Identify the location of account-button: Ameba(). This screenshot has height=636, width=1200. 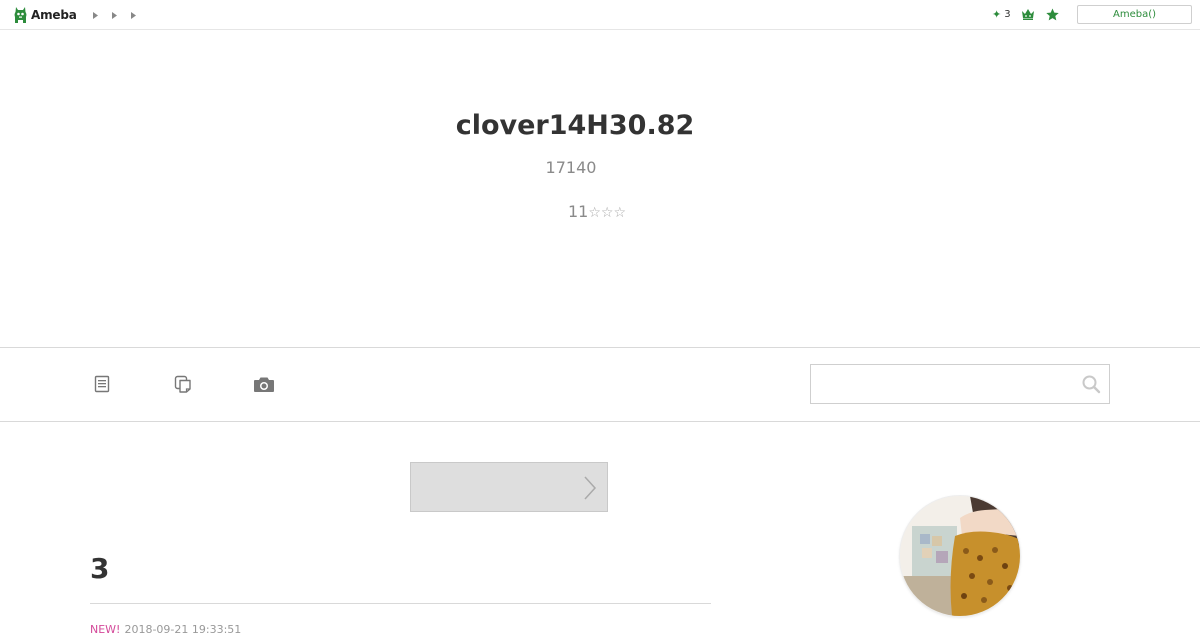
(1134, 14).